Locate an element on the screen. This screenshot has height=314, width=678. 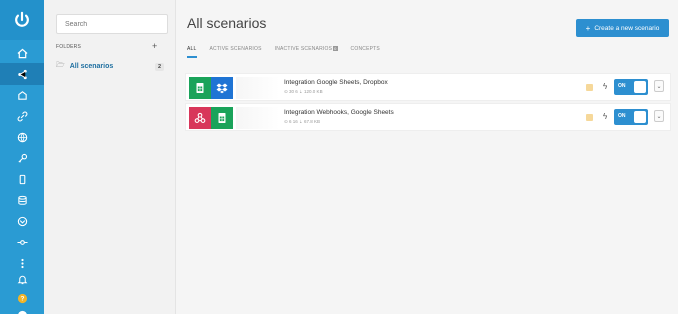
keys-icon is located at coordinates (22, 158).